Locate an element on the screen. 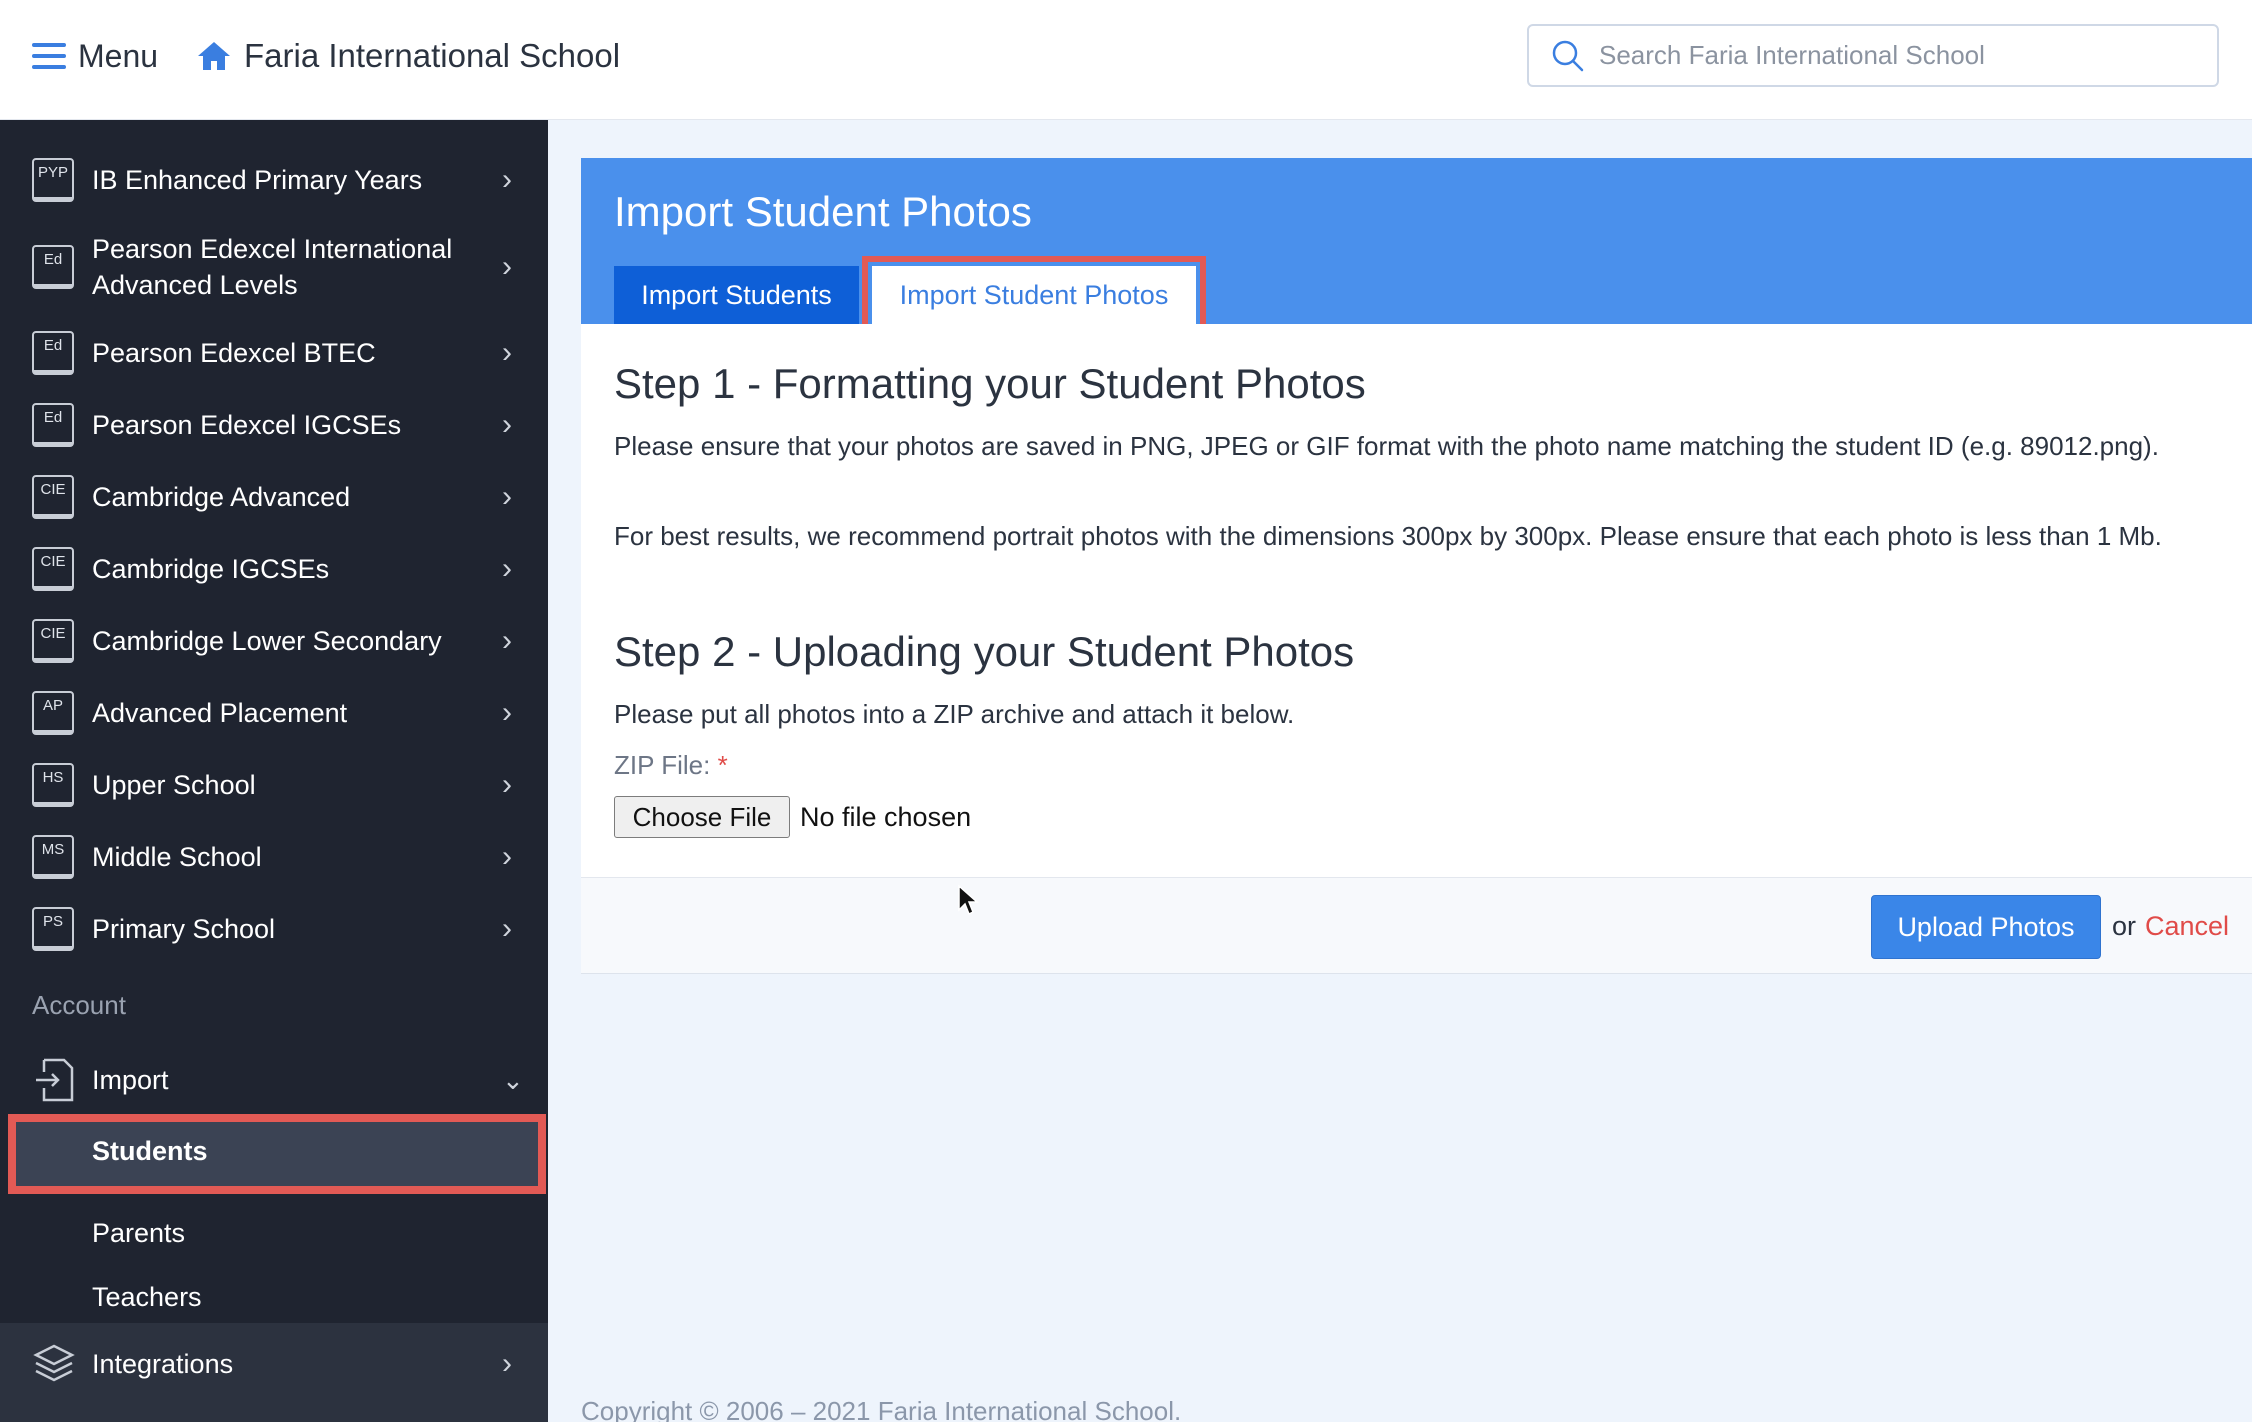 The width and height of the screenshot is (2252, 1422). sidebar-item-label: Import is located at coordinates (130, 1080).